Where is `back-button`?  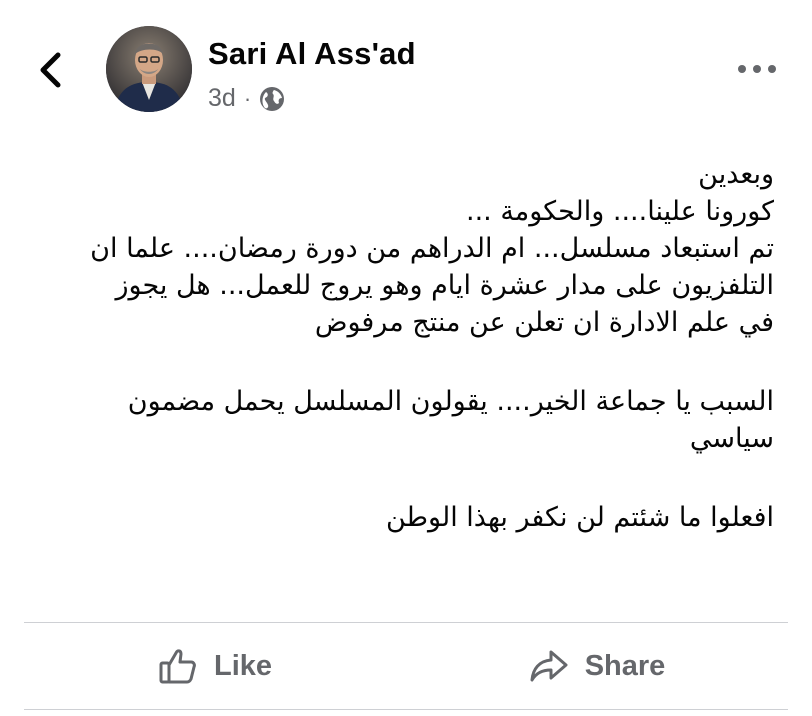
back-button is located at coordinates (50, 70).